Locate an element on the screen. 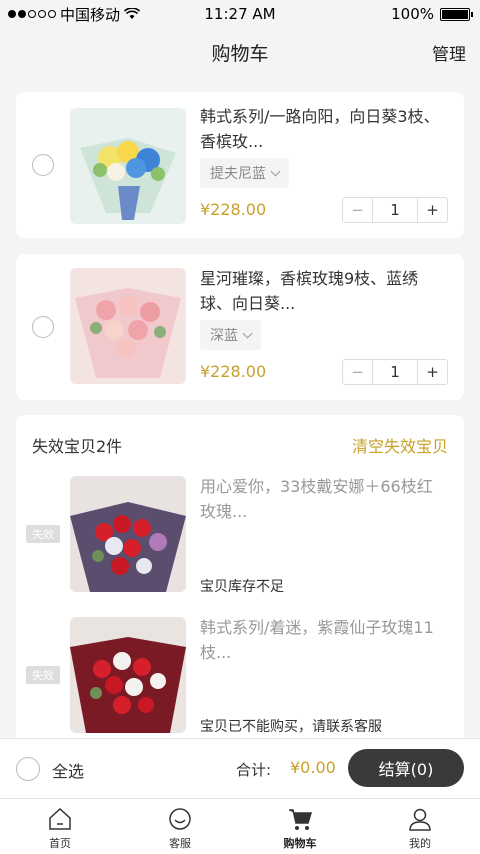 The width and height of the screenshot is (480, 854). service-icon is located at coordinates (180, 819).